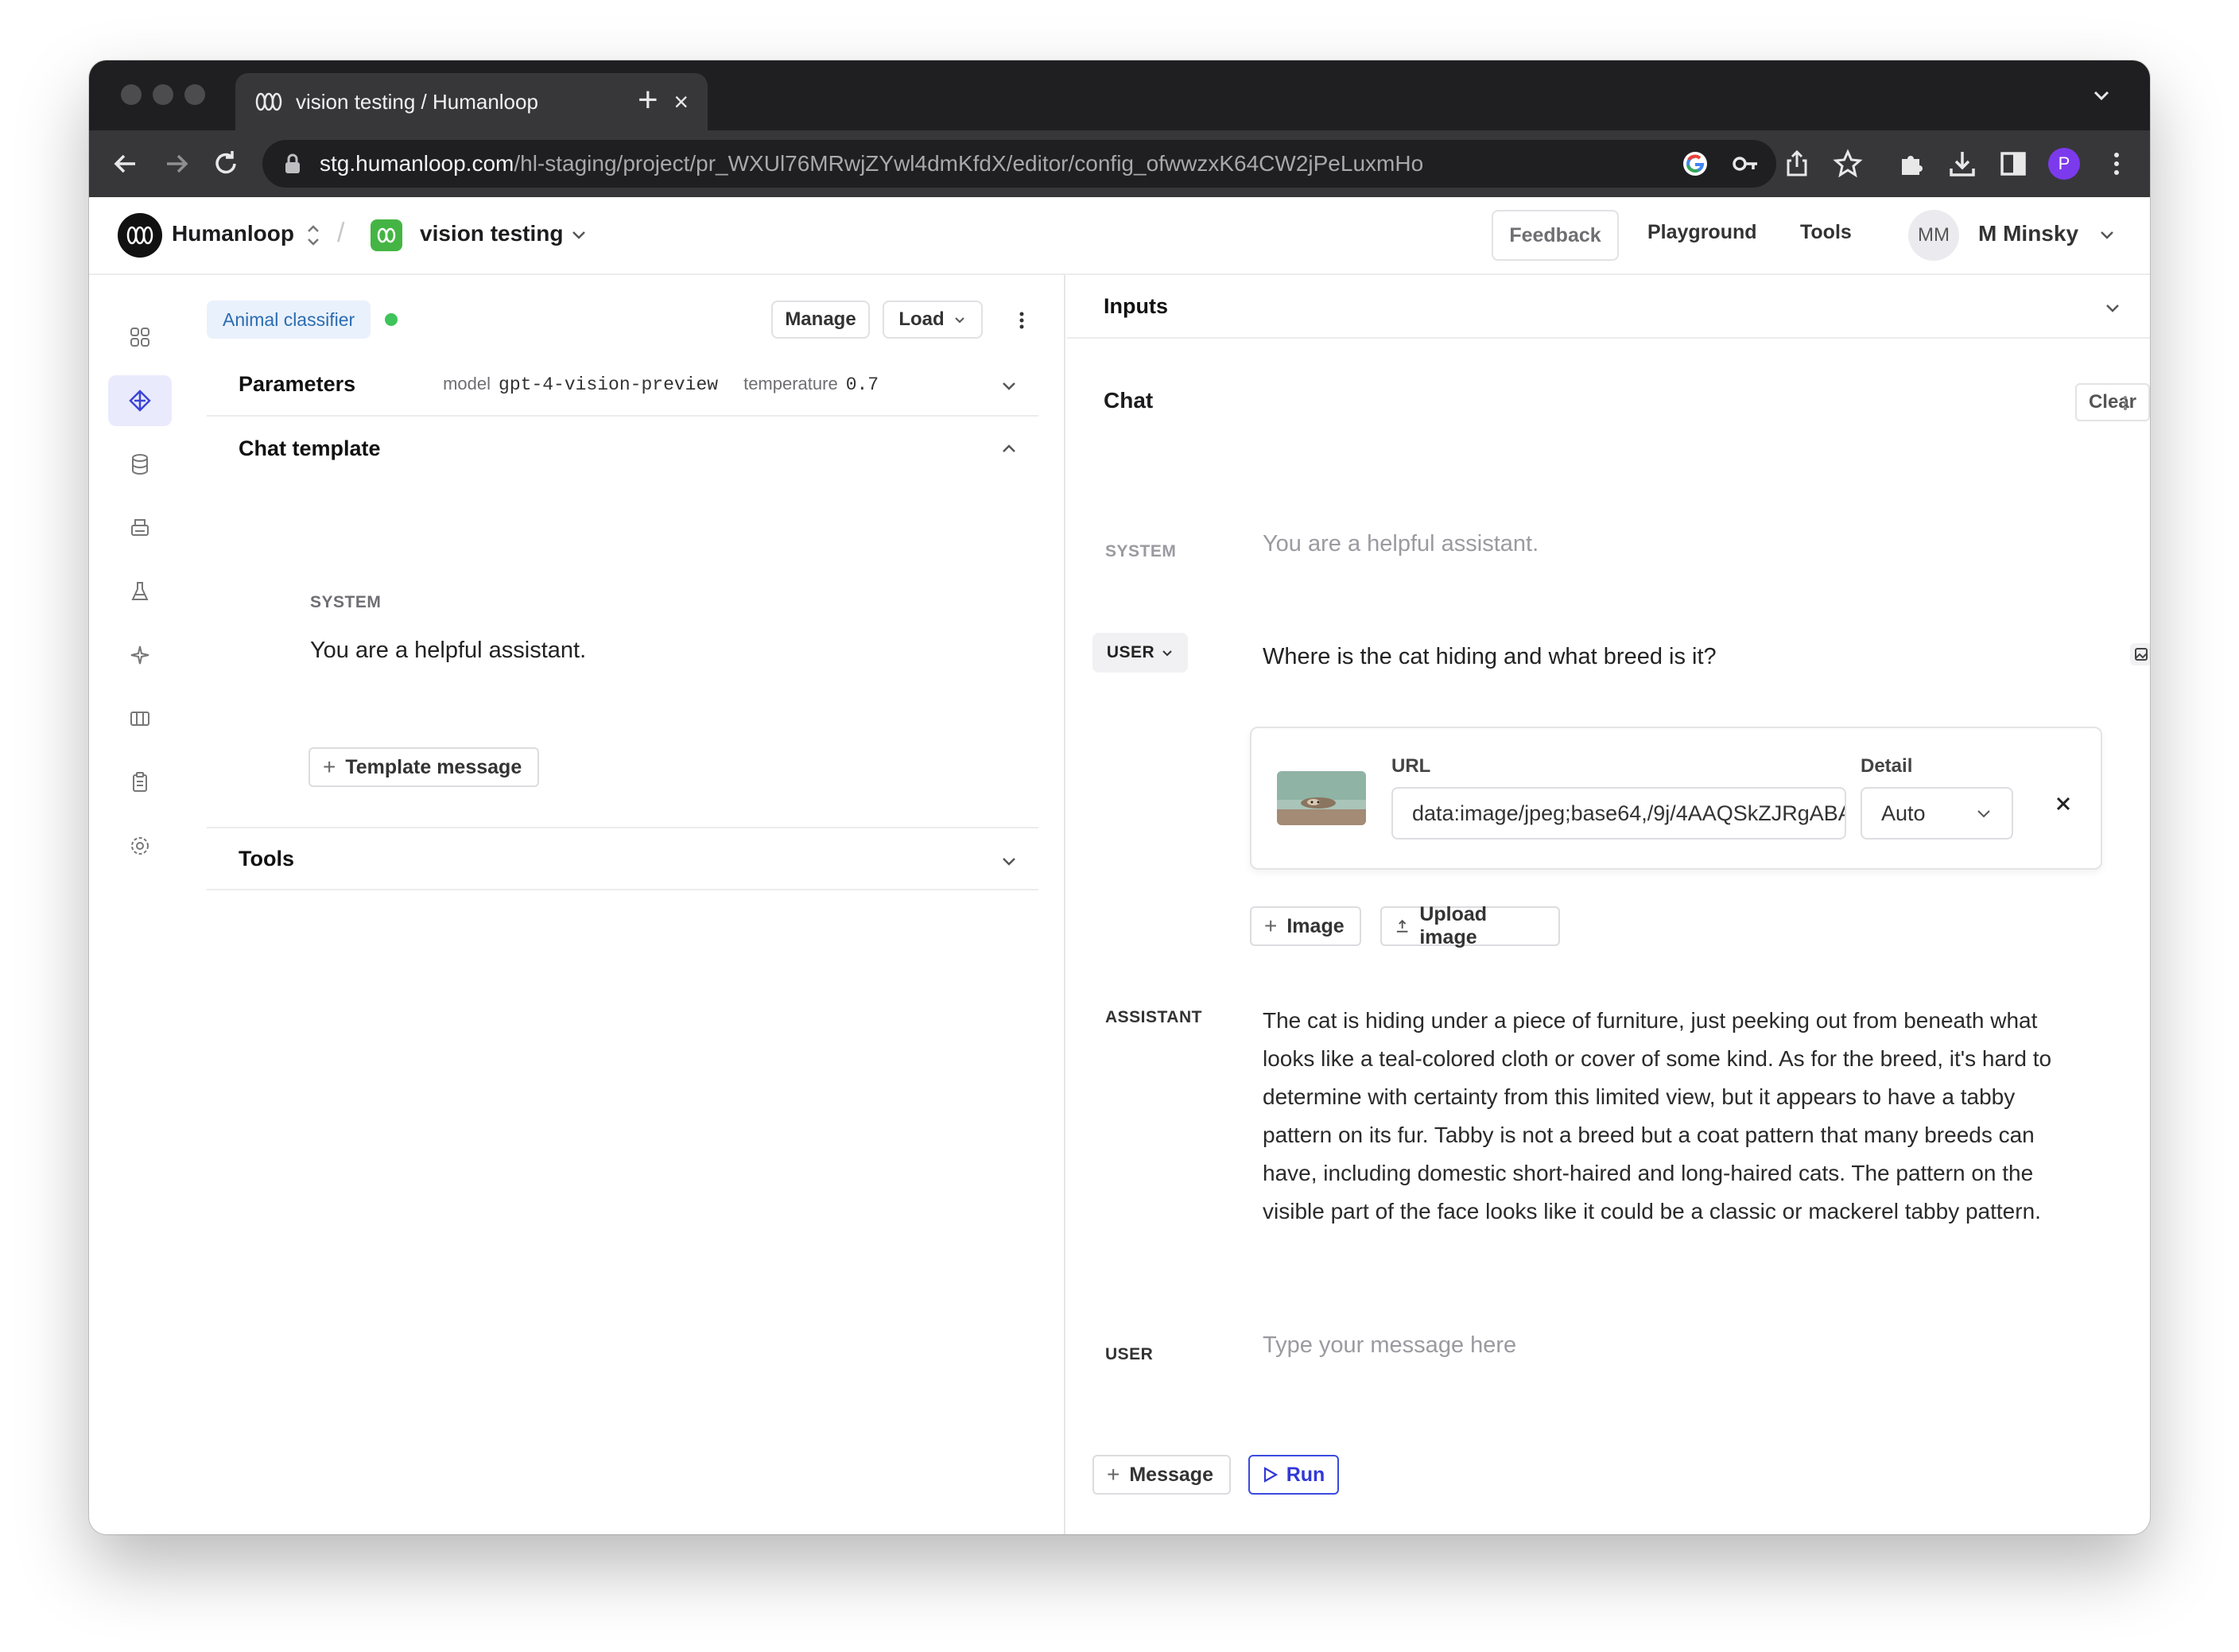 The image size is (2239, 1652). What do you see at coordinates (194, 94) in the screenshot?
I see `maximize-window-button` at bounding box center [194, 94].